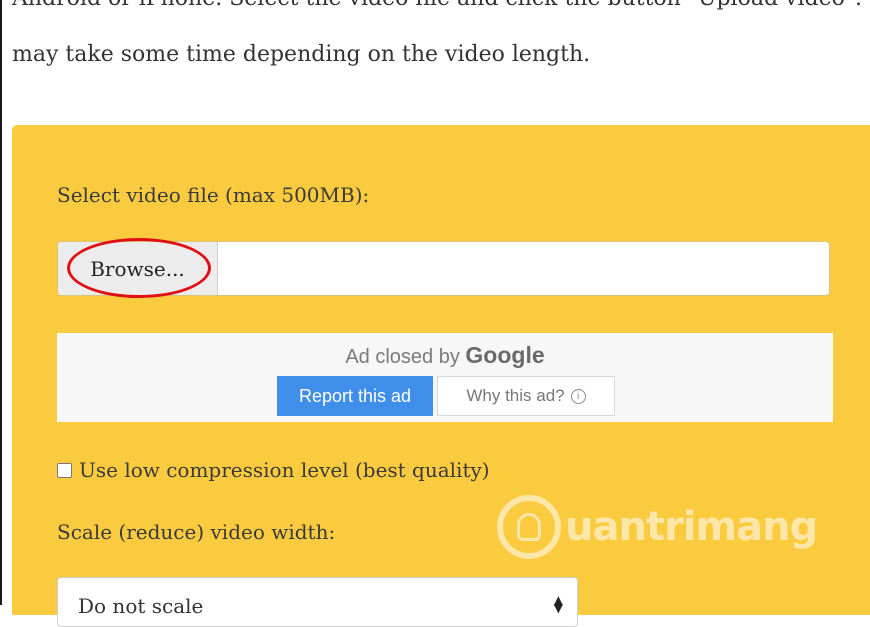 The width and height of the screenshot is (870, 627). Describe the element at coordinates (284, 470) in the screenshot. I see `low-compression-label: Use low compression level (best quality)` at that location.